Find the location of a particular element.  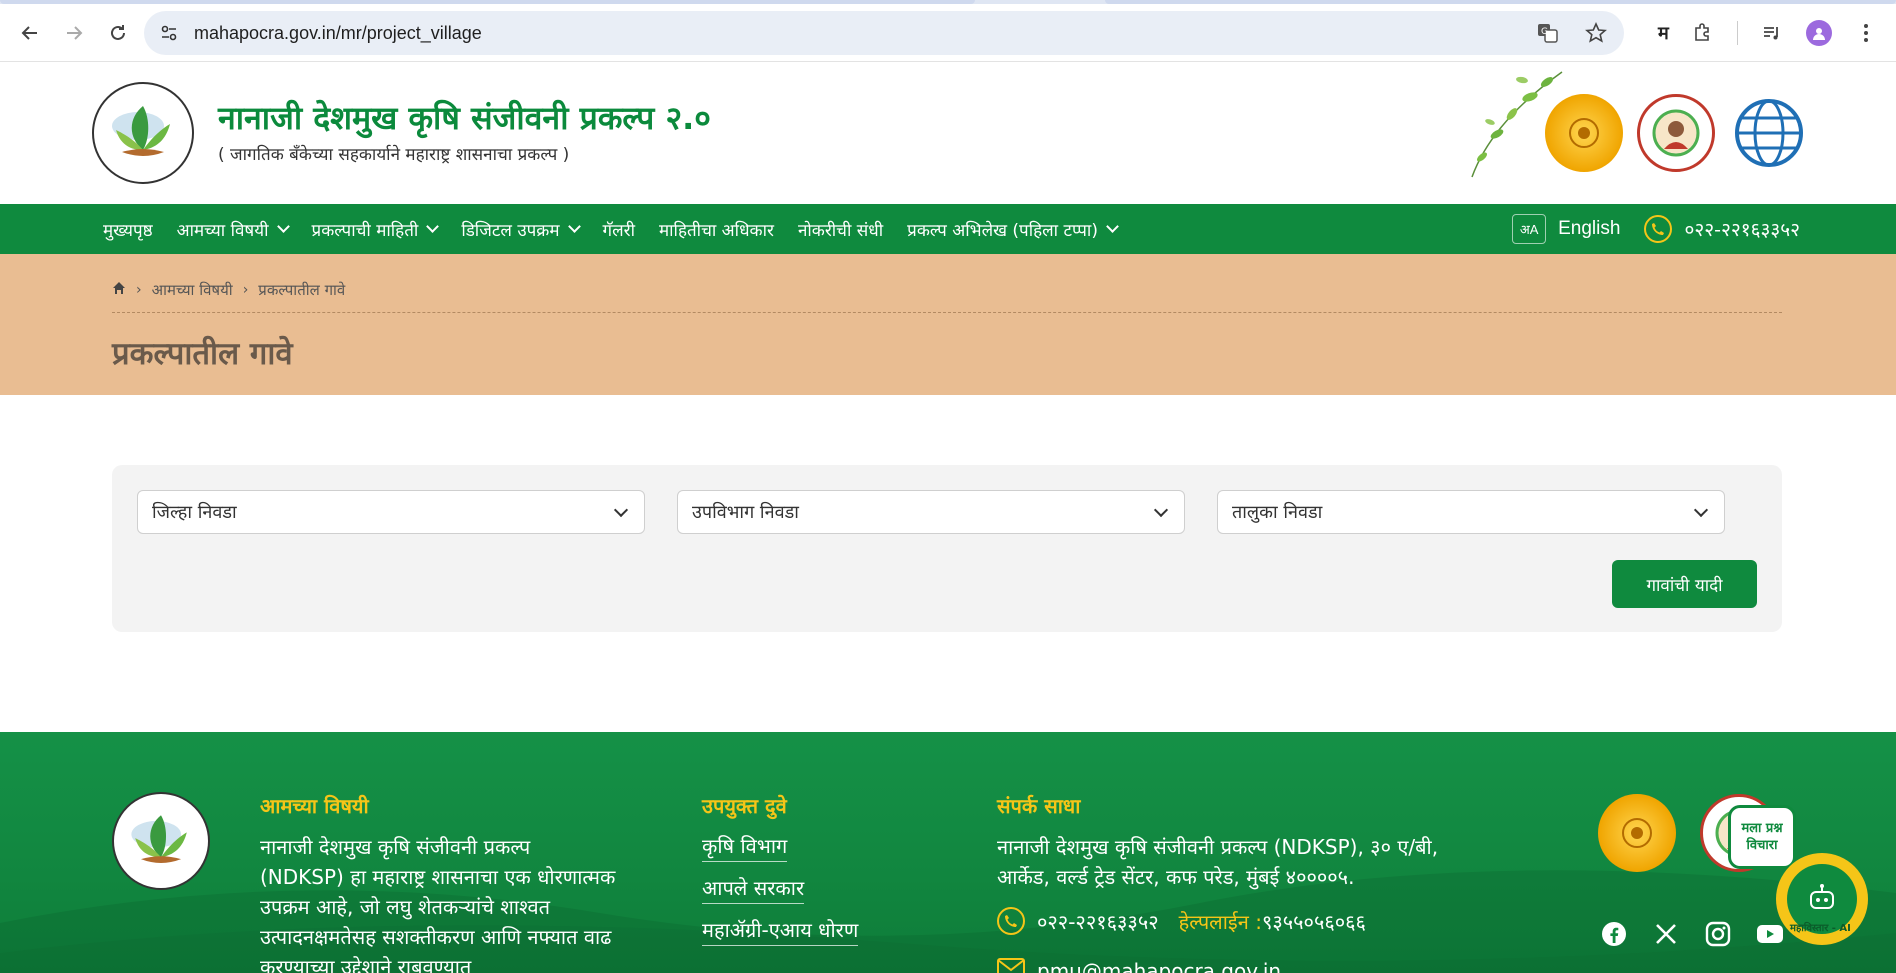

maharashtra-emblem is located at coordinates (1584, 133).